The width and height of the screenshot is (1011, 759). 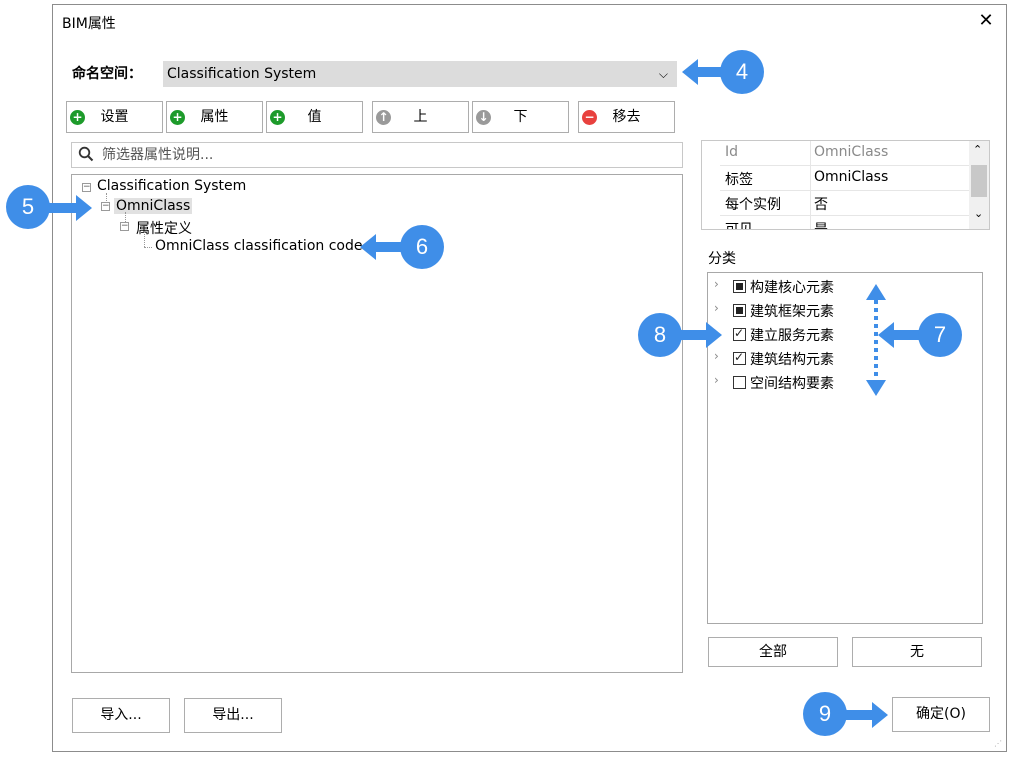 What do you see at coordinates (739, 180) in the screenshot?
I see `property-key: 标签` at bounding box center [739, 180].